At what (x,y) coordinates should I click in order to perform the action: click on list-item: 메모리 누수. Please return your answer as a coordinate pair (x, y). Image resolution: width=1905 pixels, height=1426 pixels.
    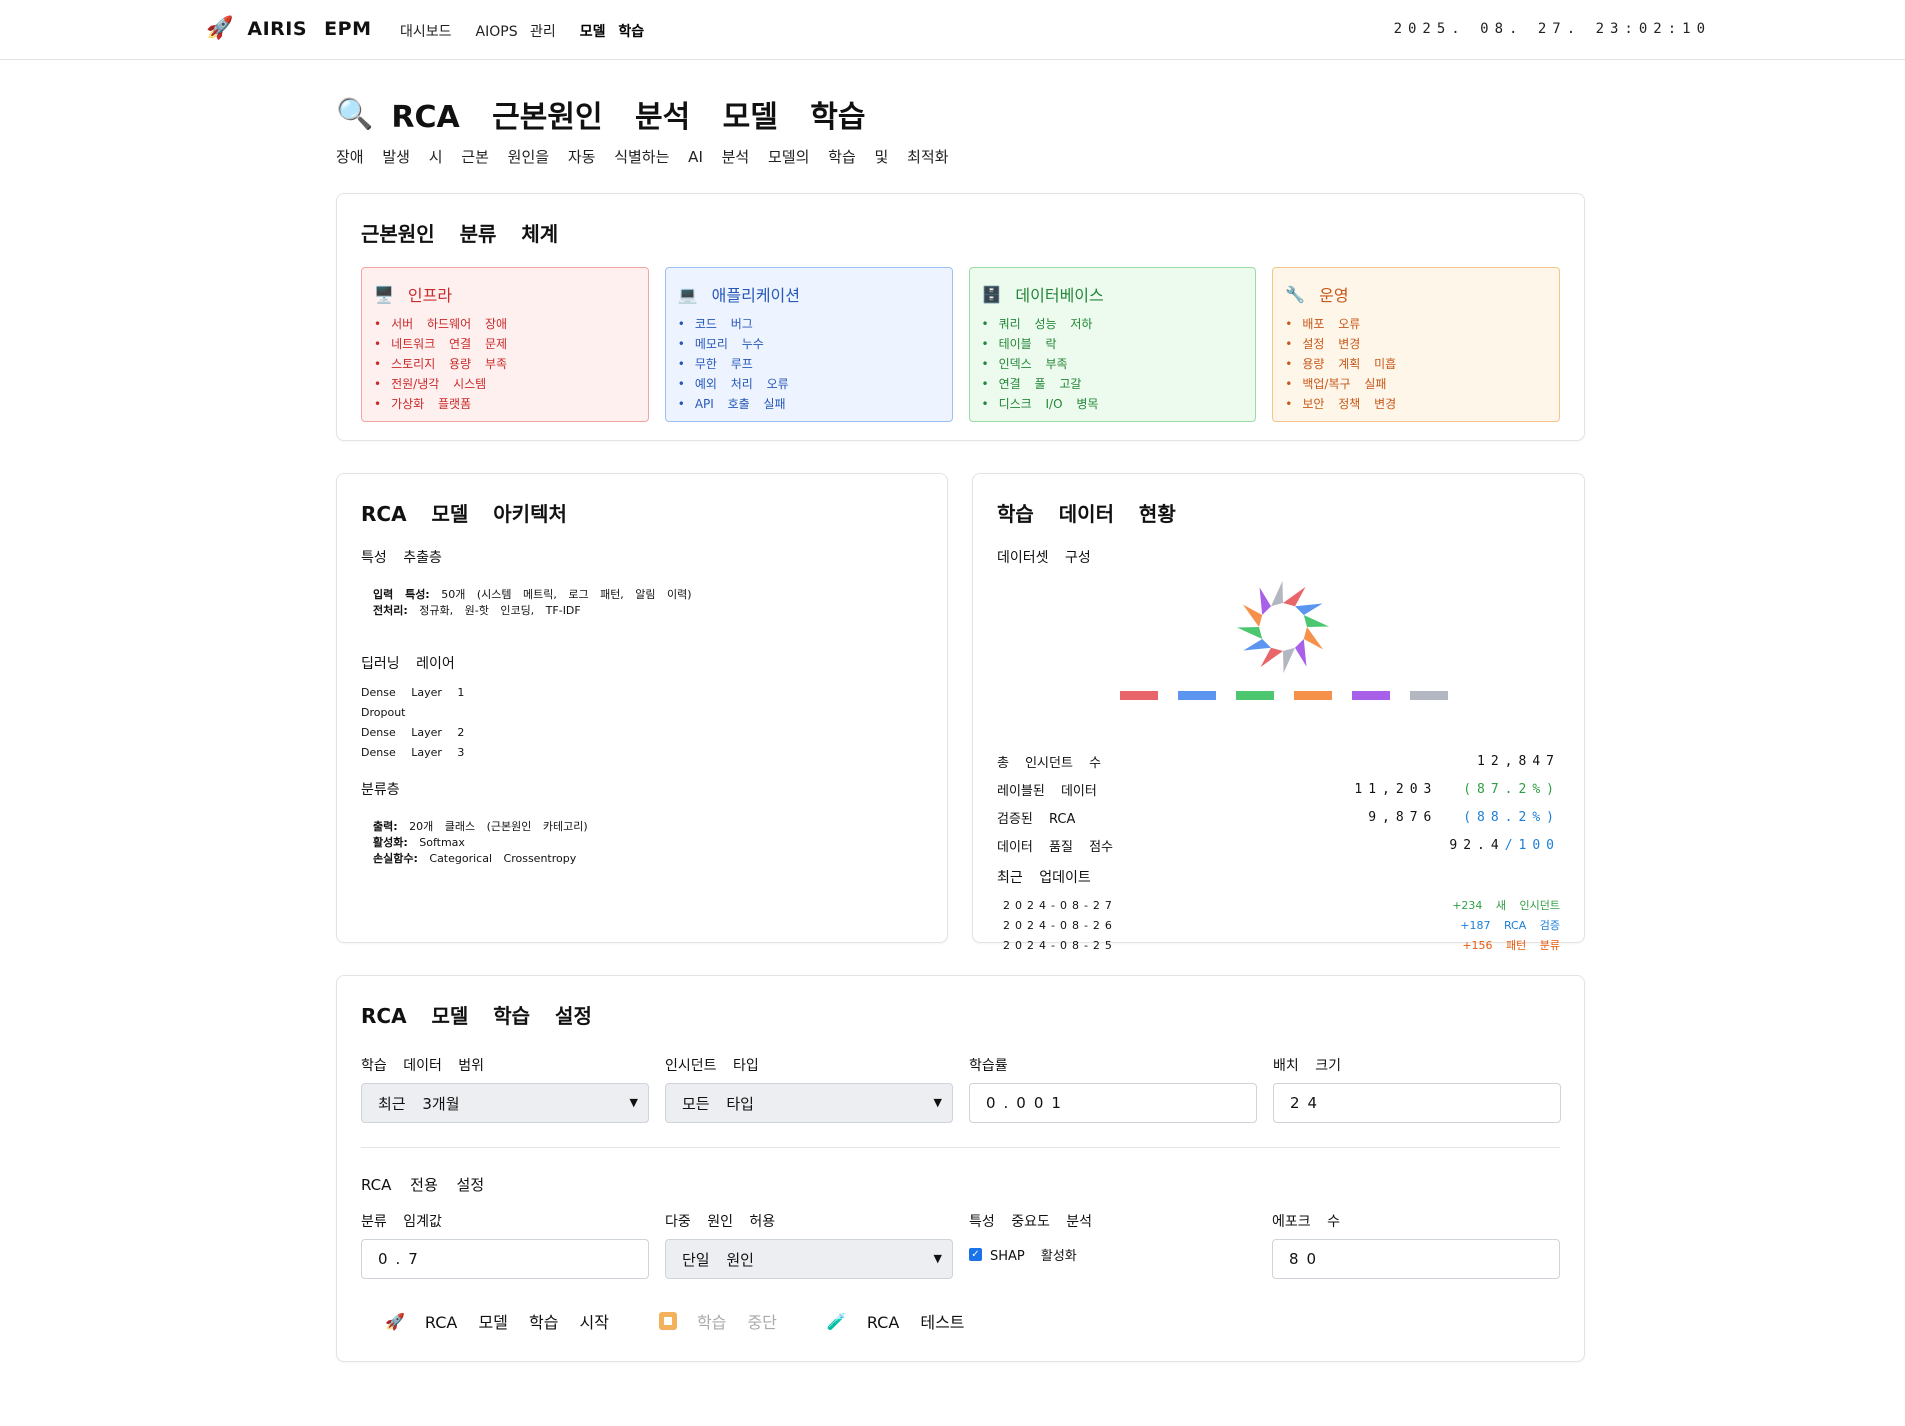
    Looking at the image, I should click on (809, 344).